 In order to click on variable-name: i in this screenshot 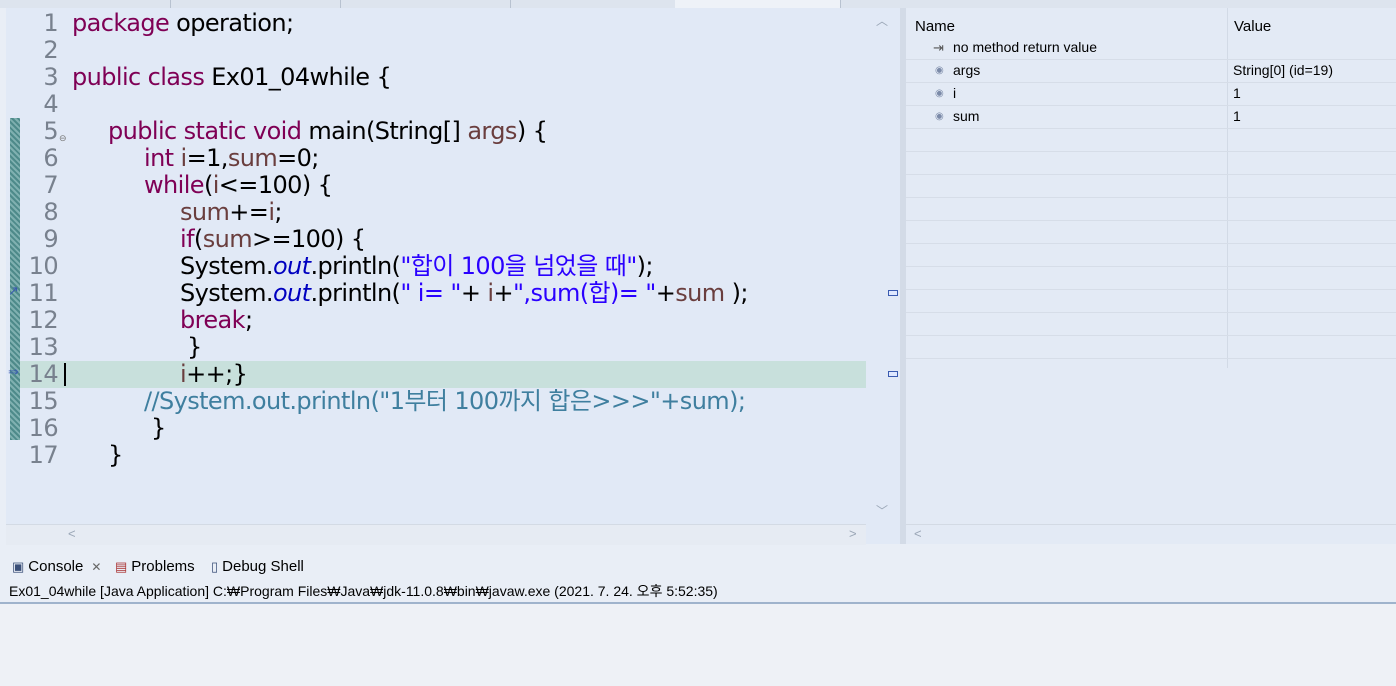, I will do `click(955, 93)`.